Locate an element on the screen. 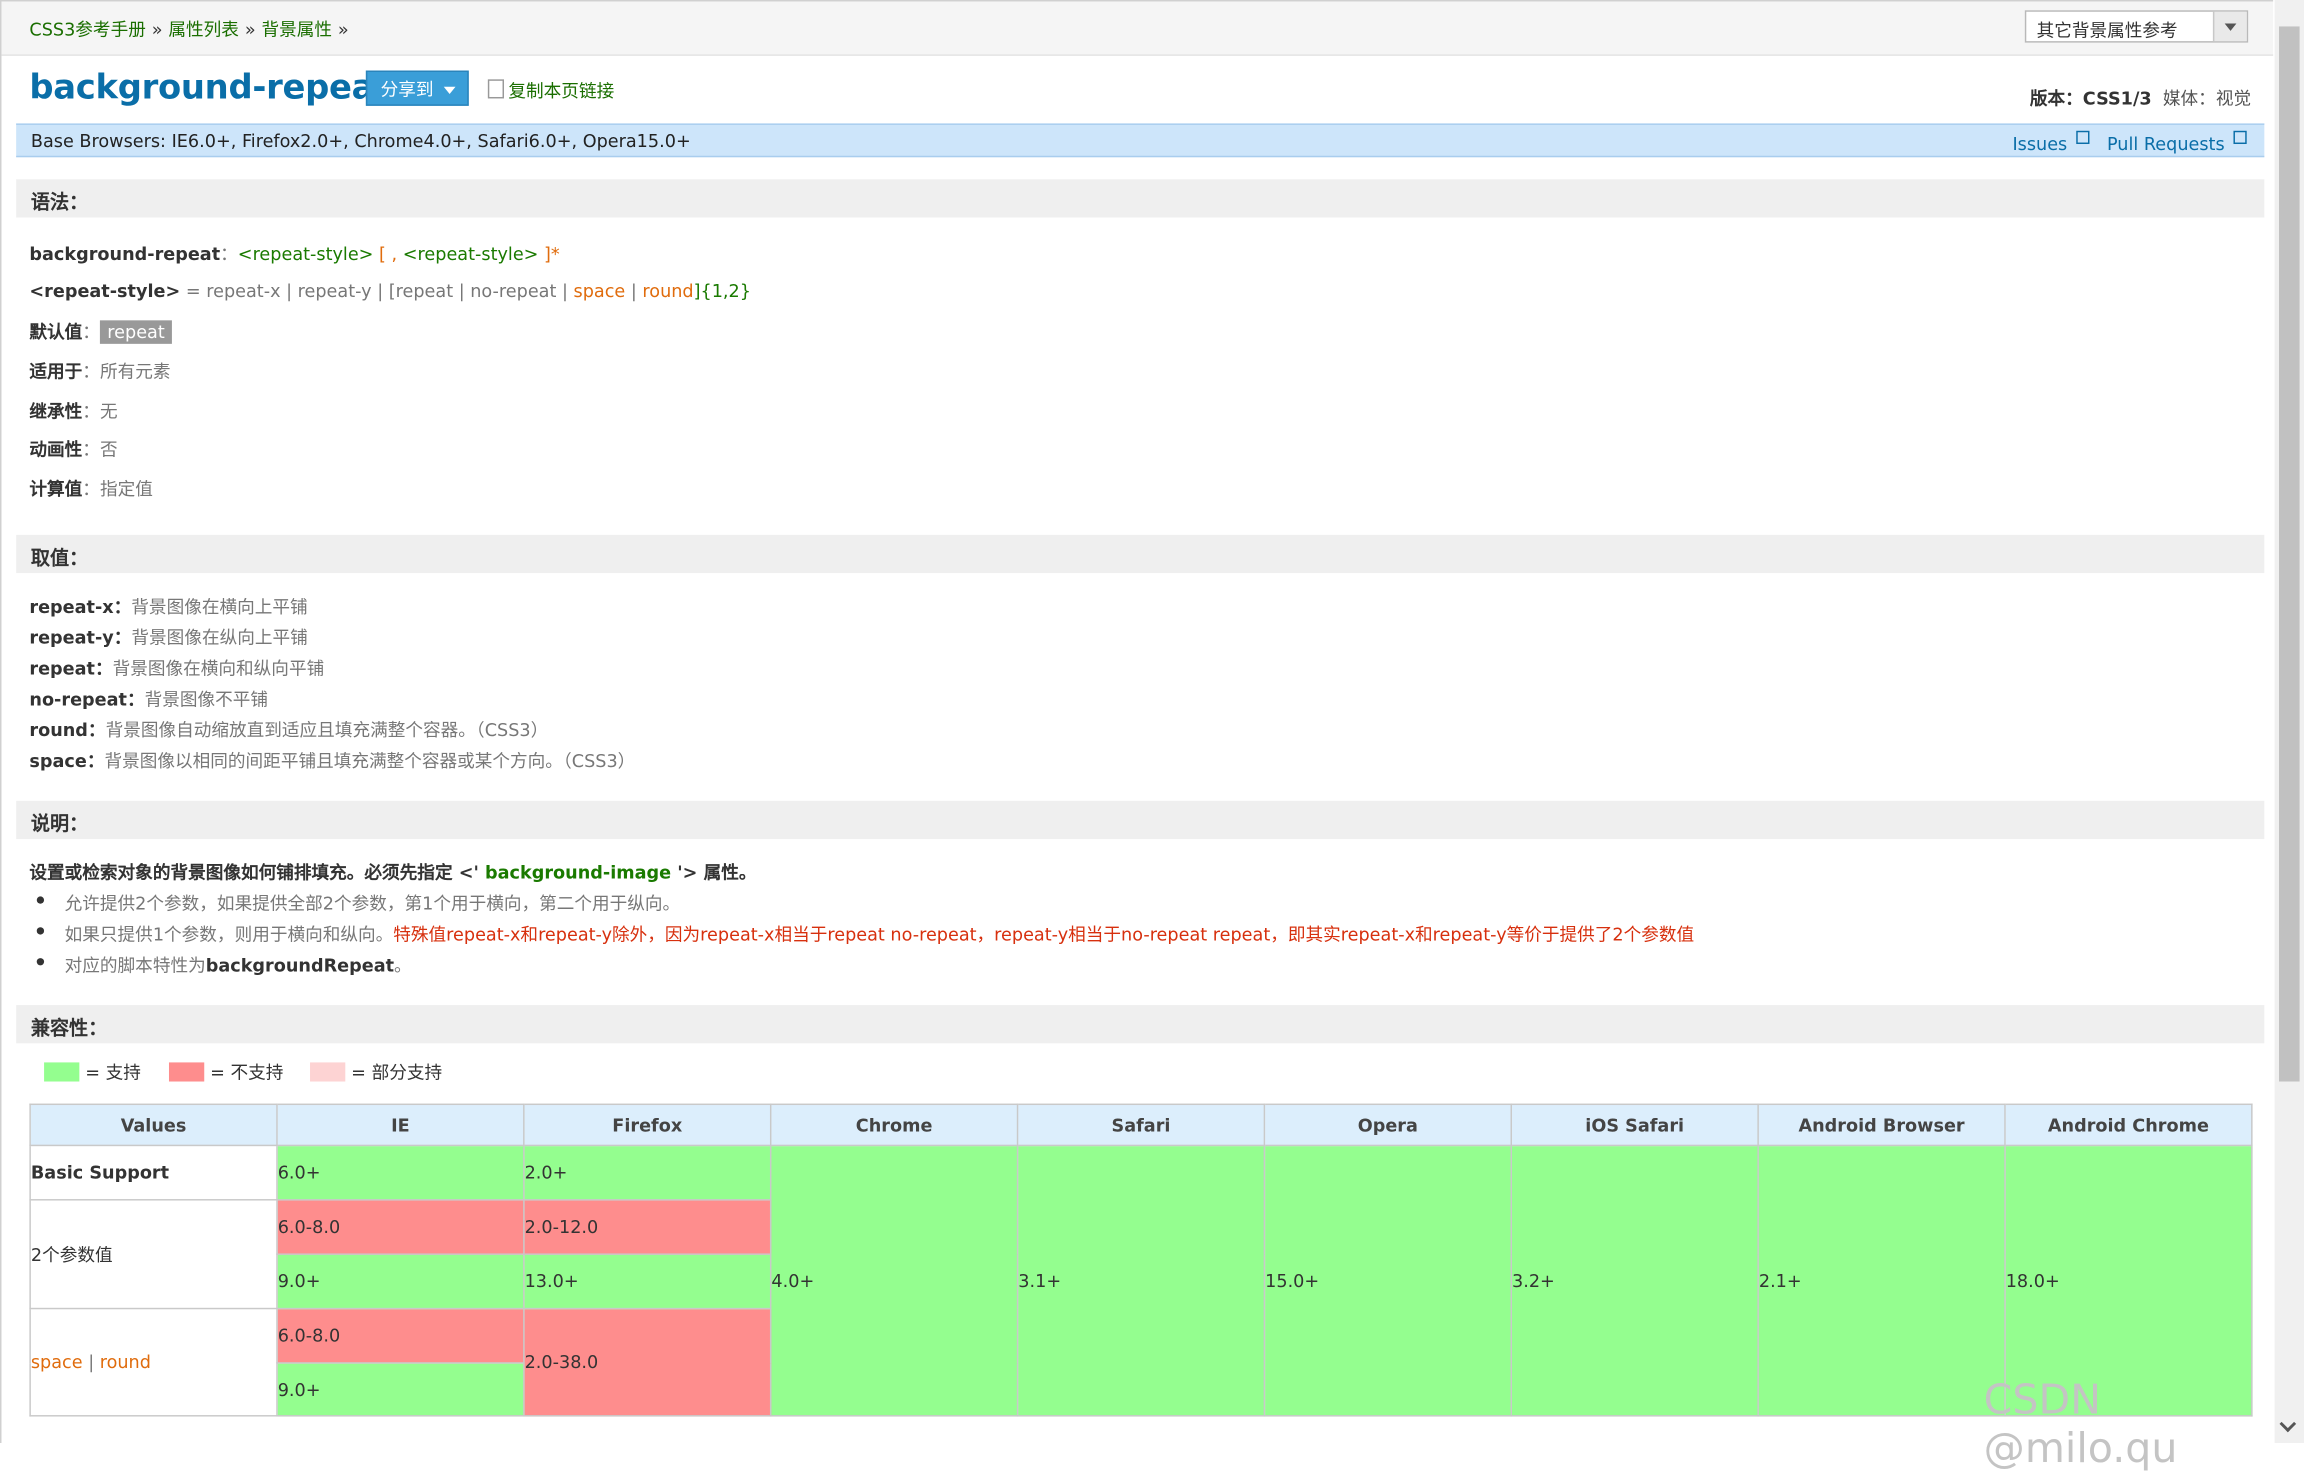 Image resolution: width=2304 pixels, height=1472 pixels. column-header: Safari is located at coordinates (1141, 1125).